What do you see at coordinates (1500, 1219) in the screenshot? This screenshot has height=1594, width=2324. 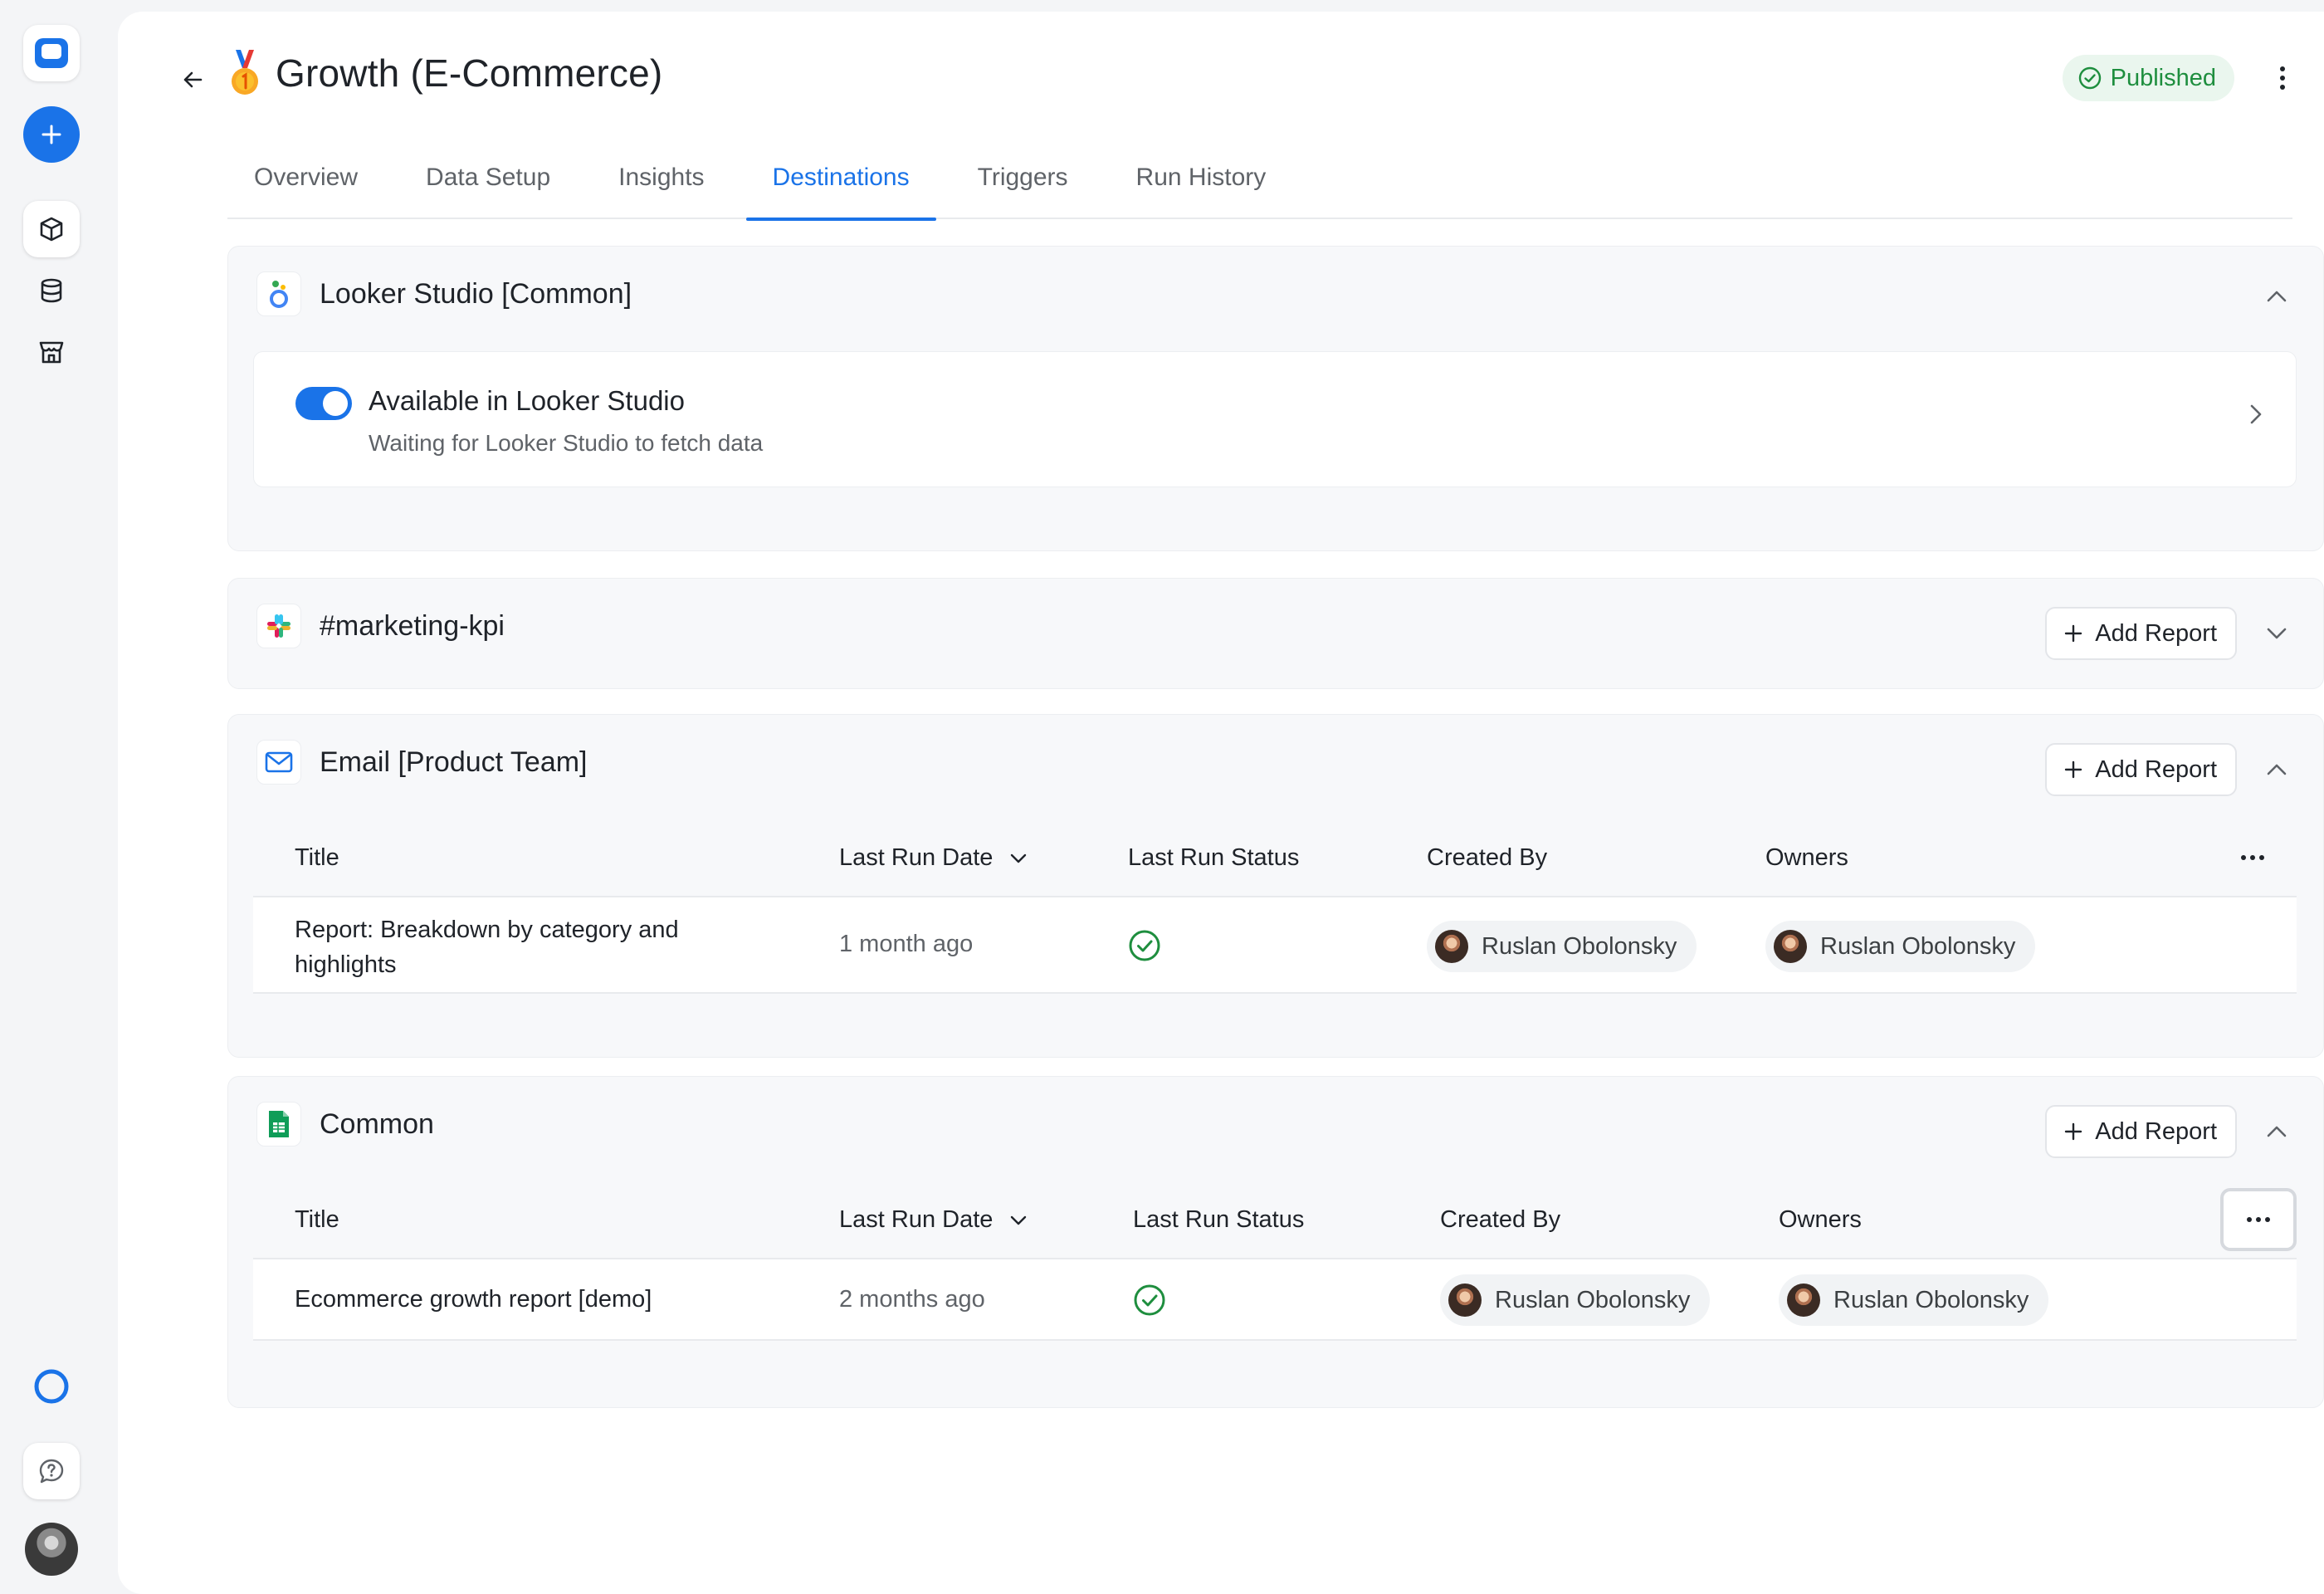 I see `col-created-by: Created By` at bounding box center [1500, 1219].